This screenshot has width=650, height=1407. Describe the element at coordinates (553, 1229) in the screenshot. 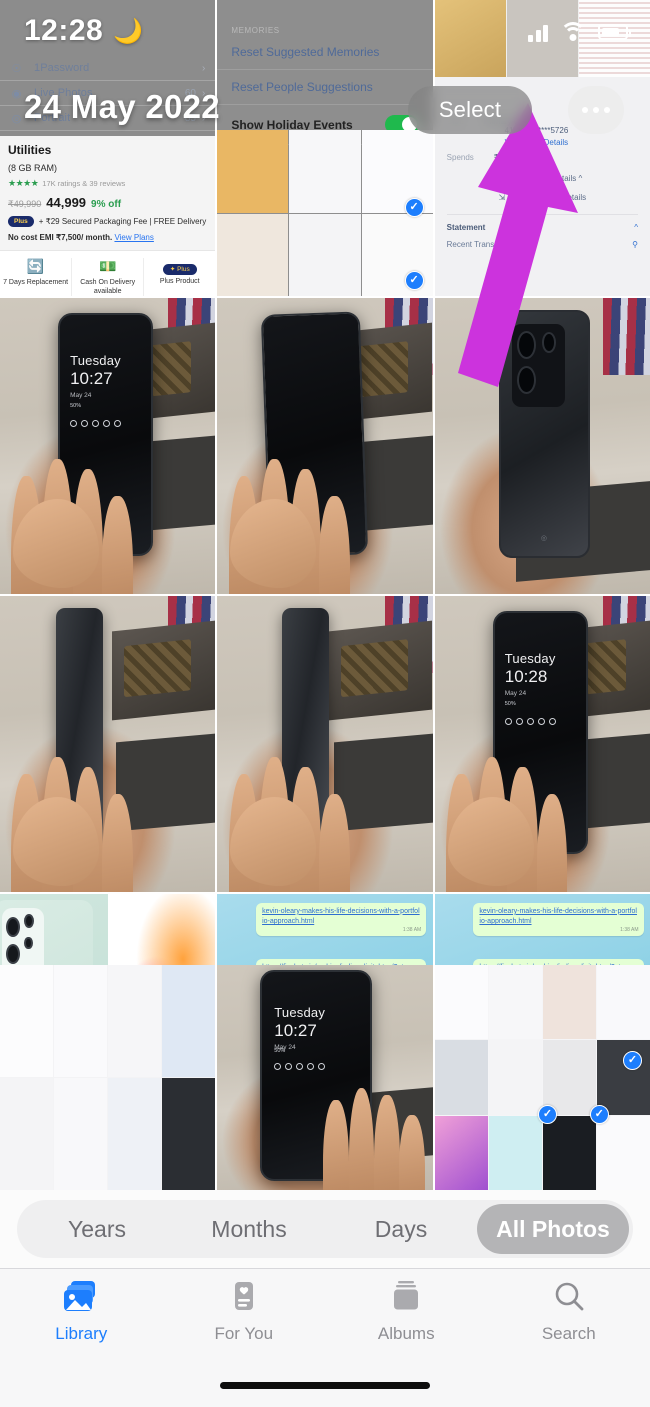

I see `segment-all-photos: All Photos` at that location.